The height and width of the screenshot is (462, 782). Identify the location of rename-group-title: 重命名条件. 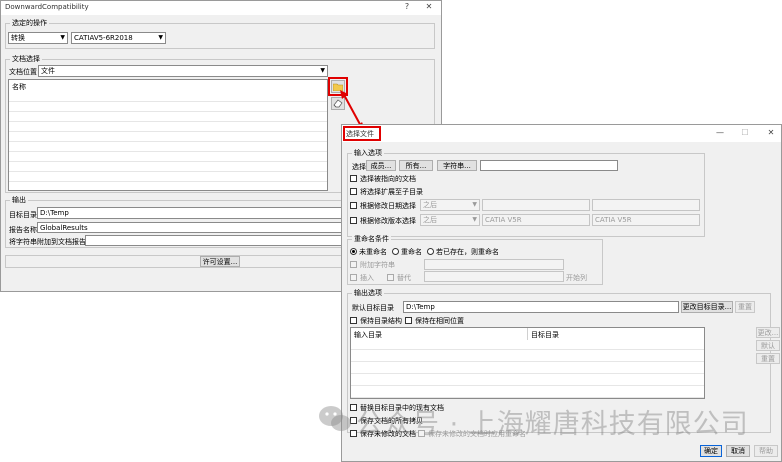
(371, 239).